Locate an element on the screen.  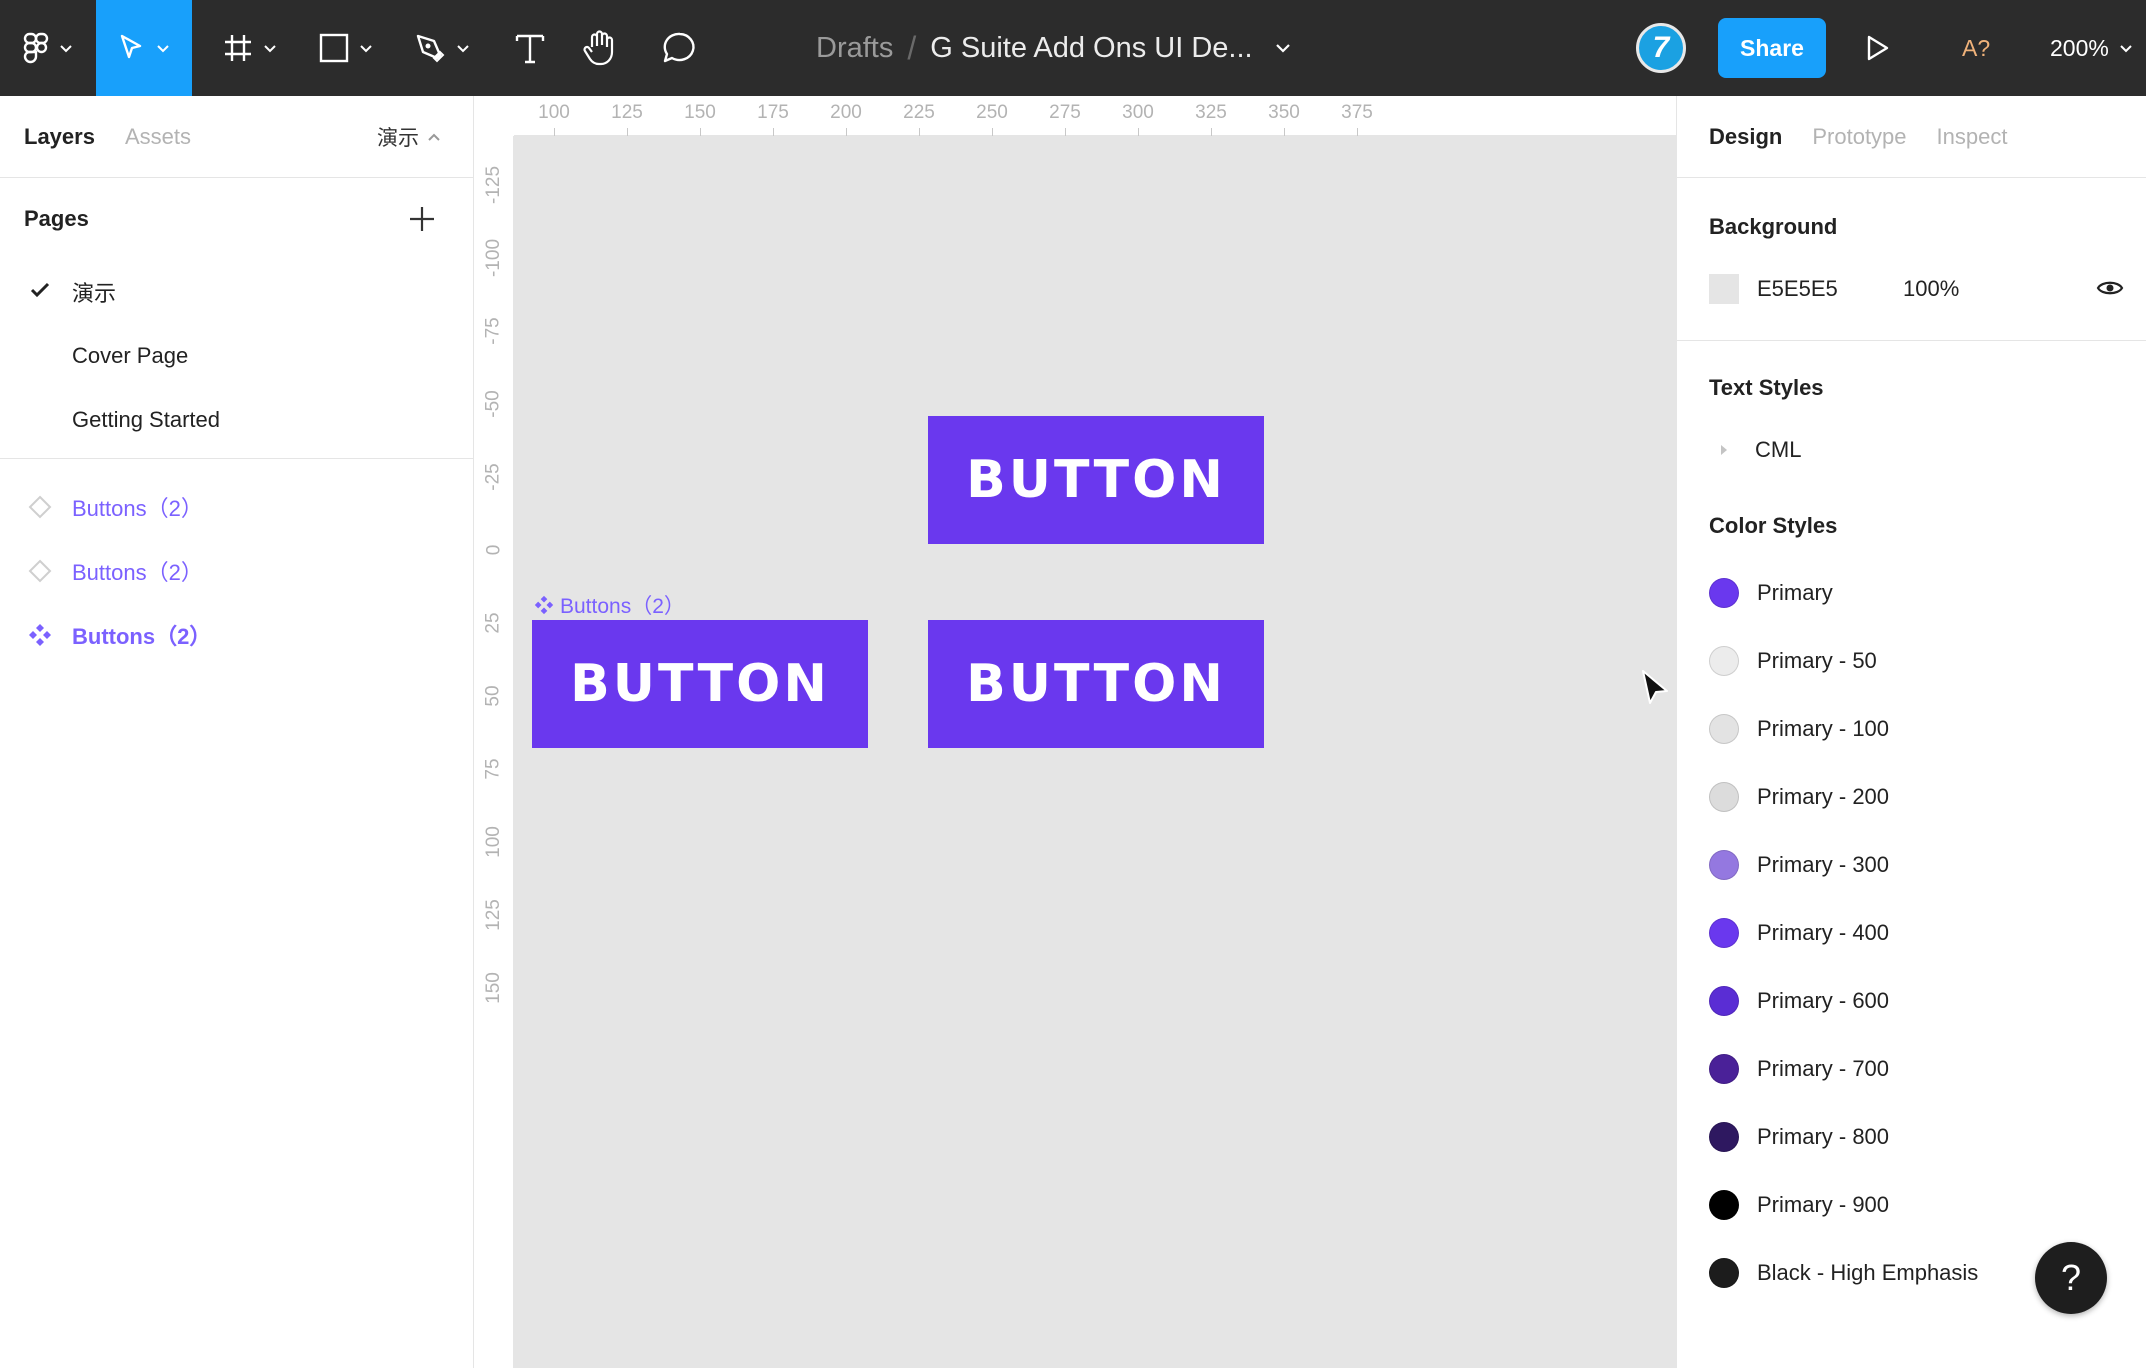
color-style-item: Primary - 100 is located at coordinates (1911, 729).